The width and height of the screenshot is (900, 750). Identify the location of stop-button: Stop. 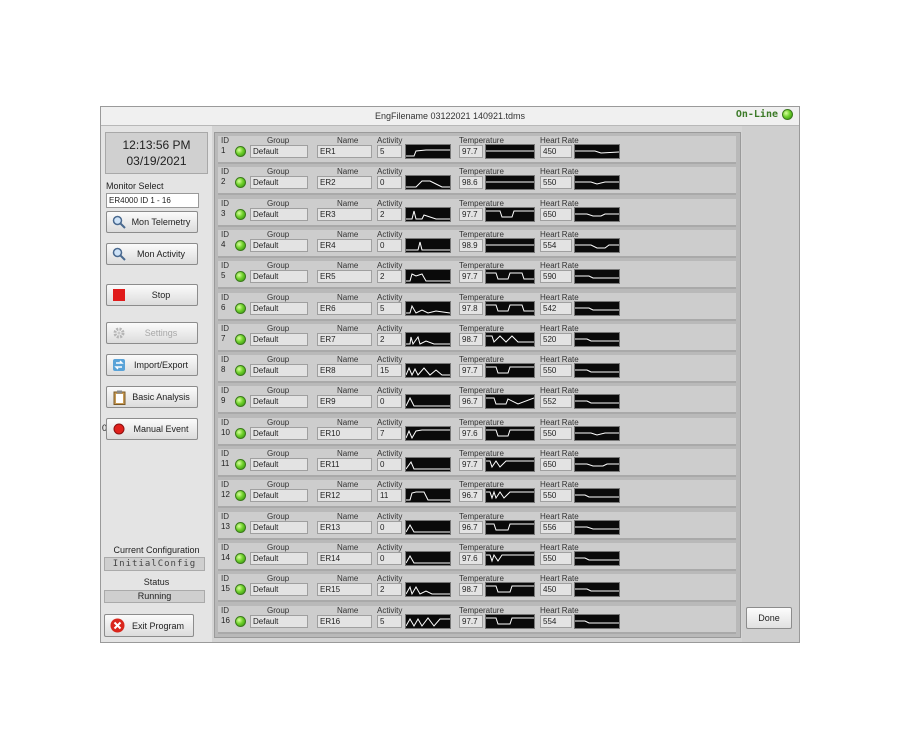
(152, 295).